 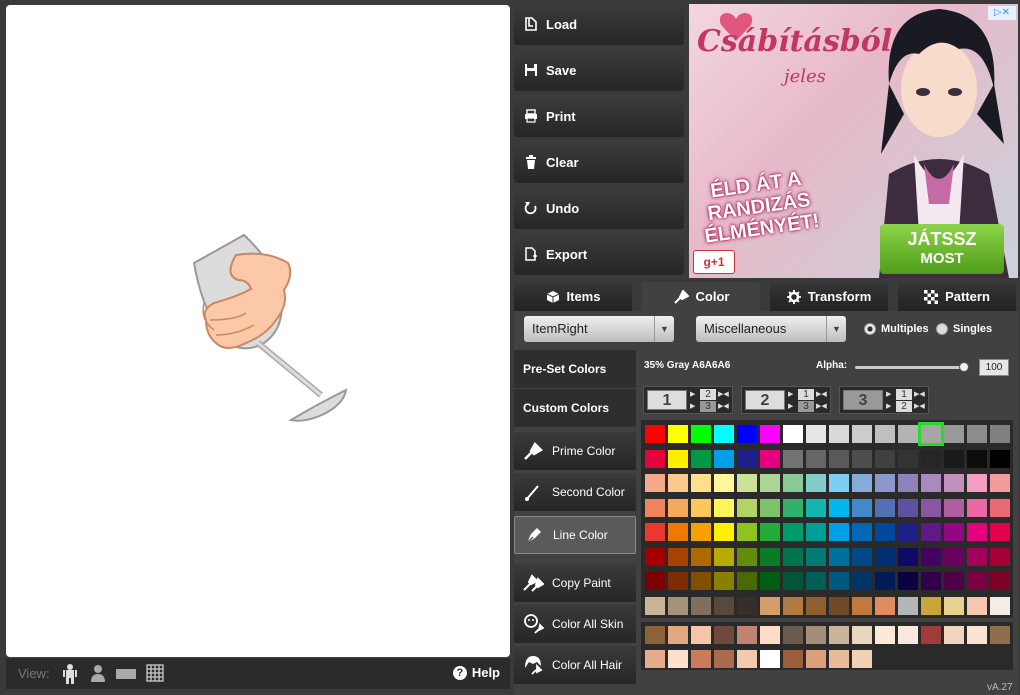 I want to click on wine-glass-hand-drawing, so click(x=263, y=330).